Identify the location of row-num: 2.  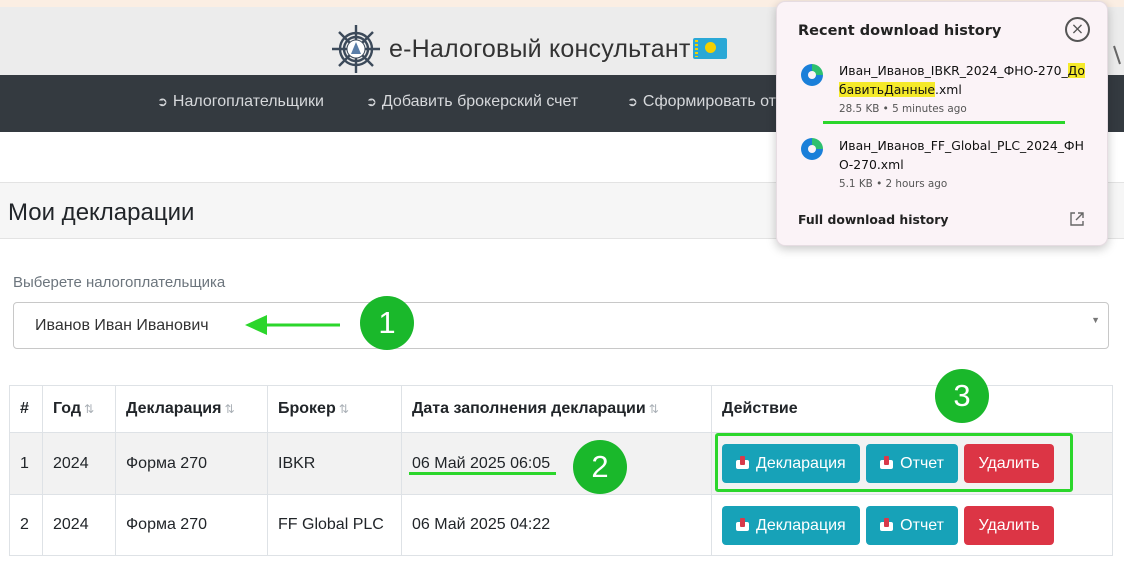
(26, 525).